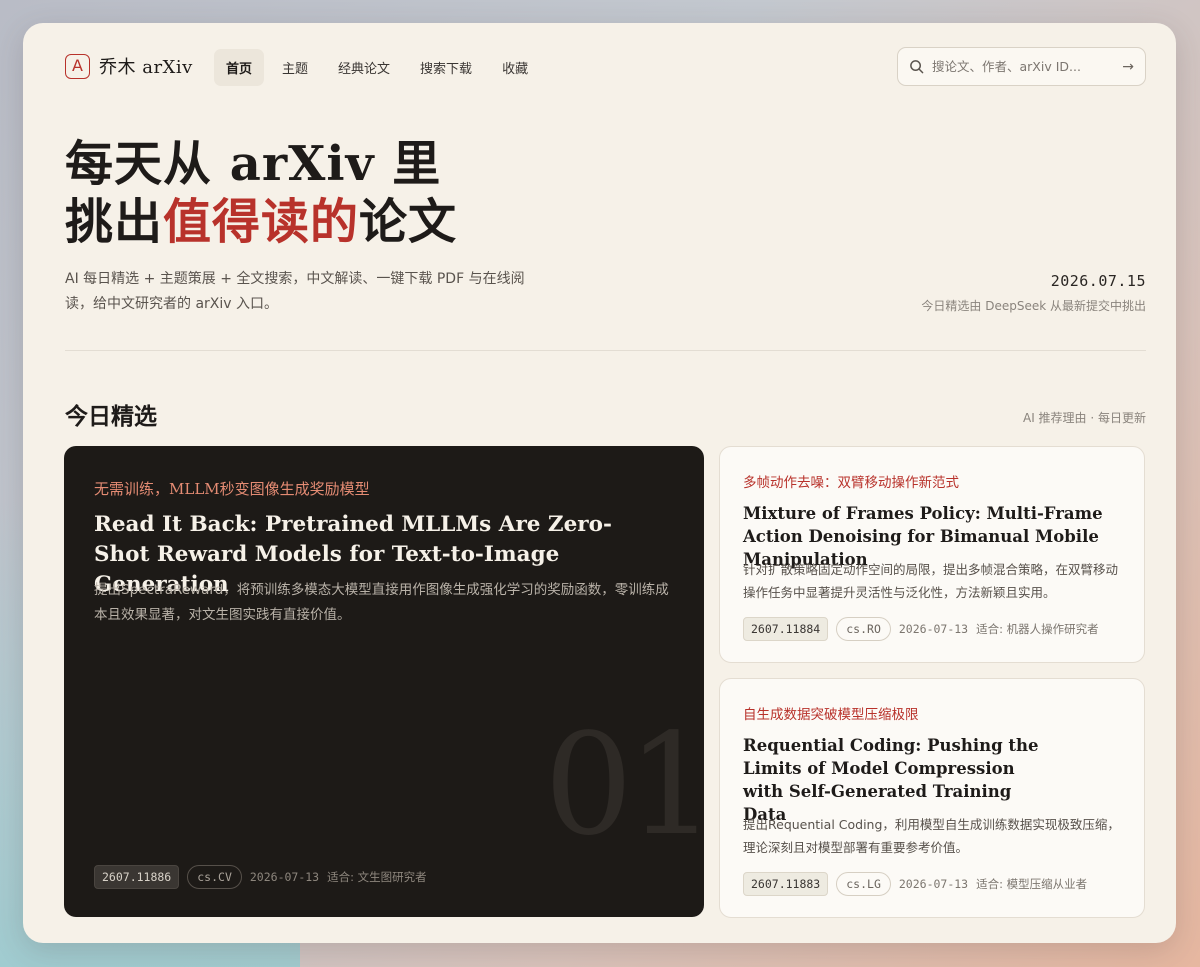 The height and width of the screenshot is (967, 1200). What do you see at coordinates (1128, 67) in the screenshot?
I see `arrow-right-icon: →` at bounding box center [1128, 67].